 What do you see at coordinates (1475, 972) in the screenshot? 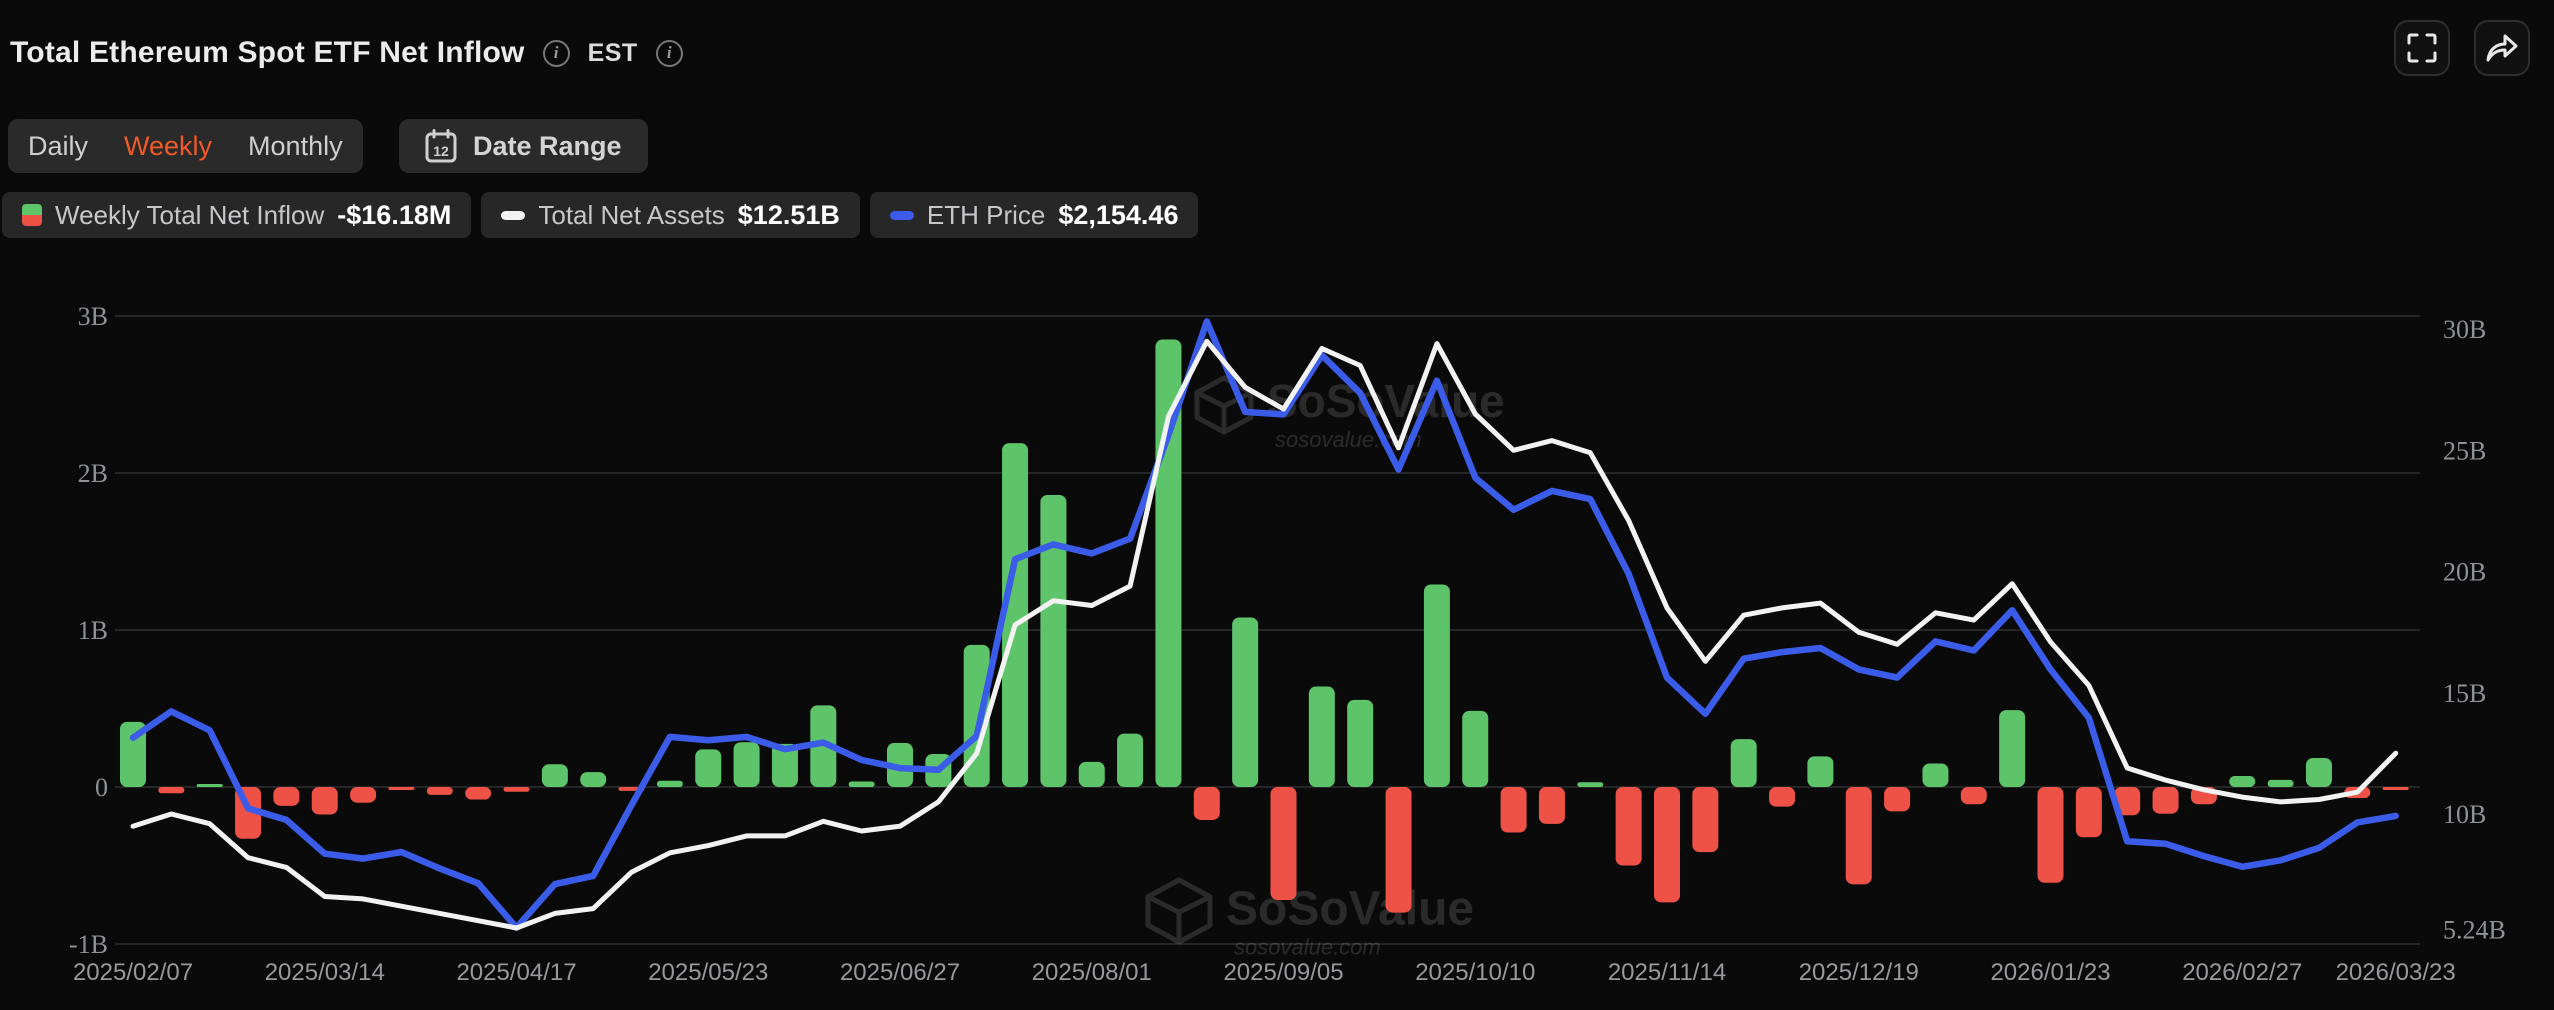
I see `x-axis-tick: 2025/10/10` at bounding box center [1475, 972].